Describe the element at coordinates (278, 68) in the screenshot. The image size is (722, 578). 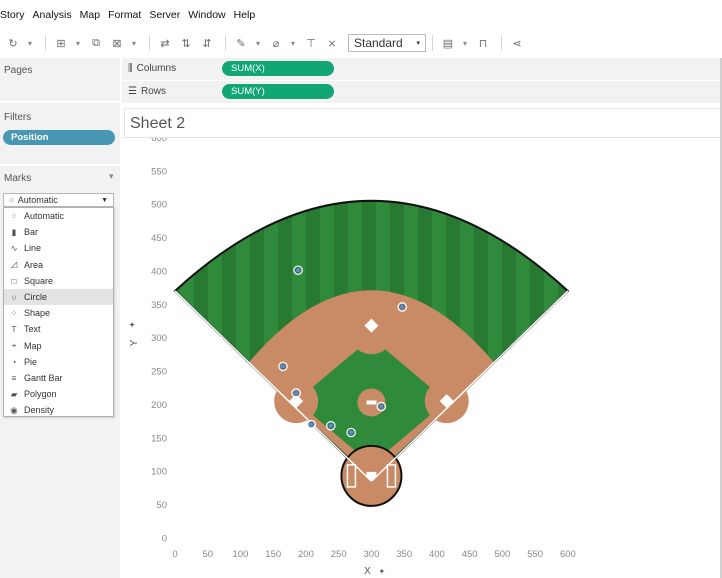
I see `columns-pill: SUM(X)` at that location.